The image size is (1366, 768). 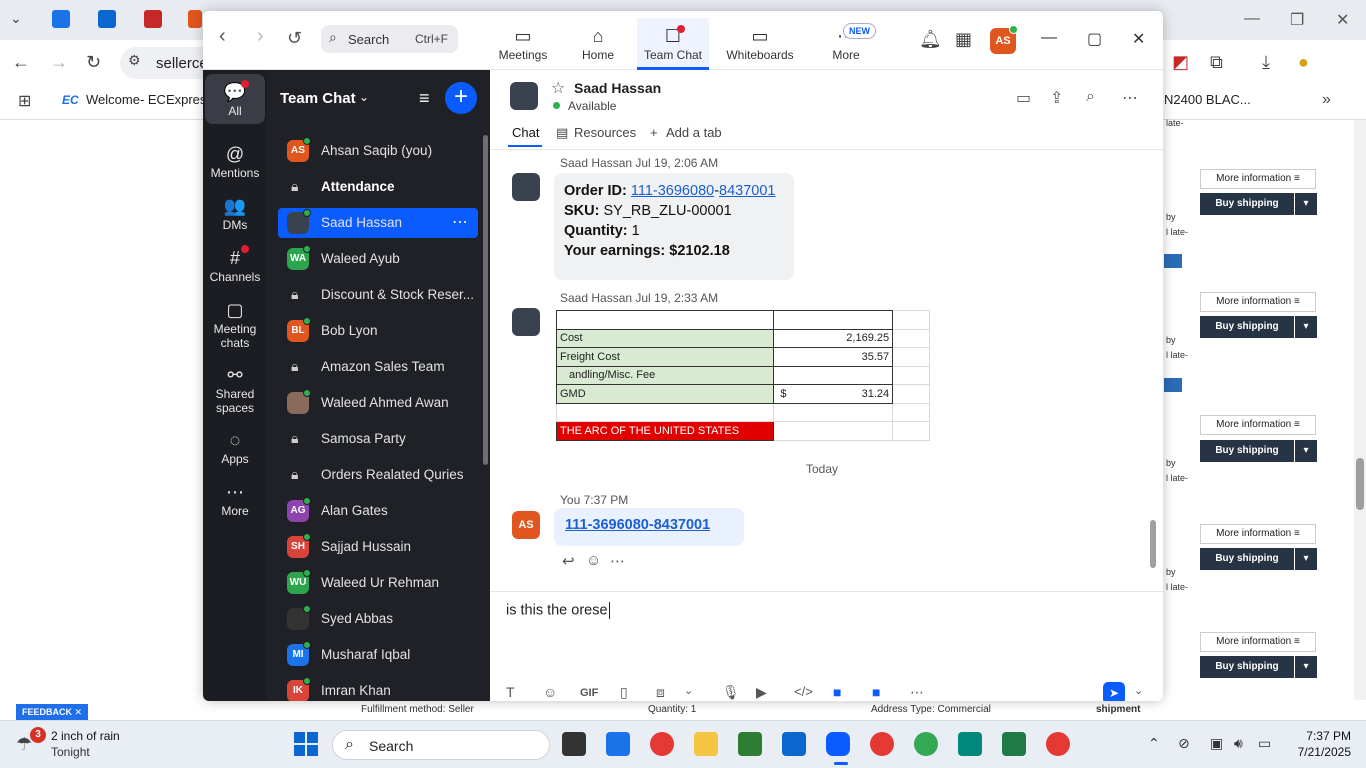 I want to click on clock-time: 7:37 PM, so click(x=1328, y=736).